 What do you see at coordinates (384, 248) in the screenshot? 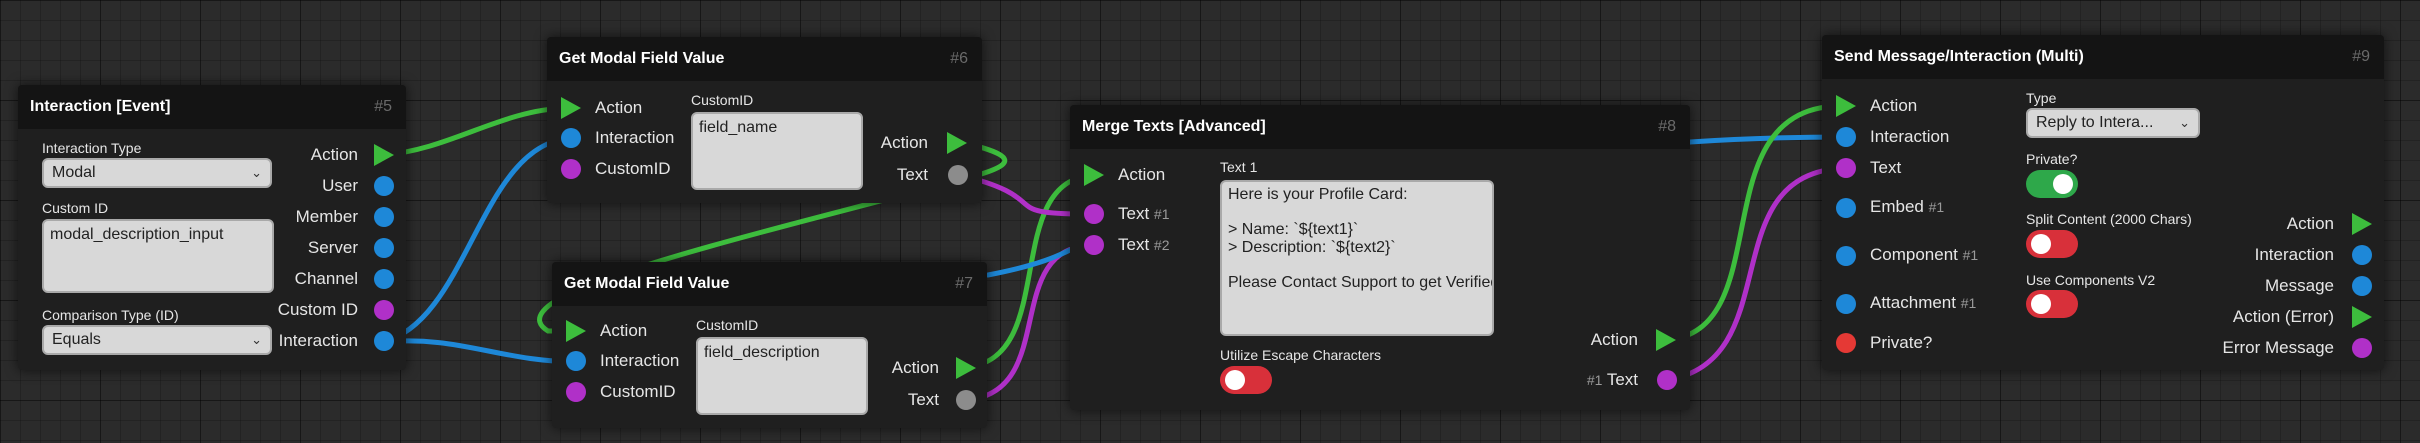
I see `output-socket-server` at bounding box center [384, 248].